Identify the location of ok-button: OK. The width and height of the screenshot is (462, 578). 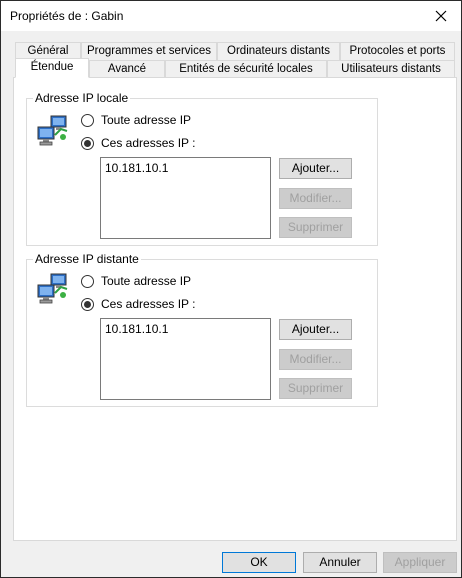
(259, 562).